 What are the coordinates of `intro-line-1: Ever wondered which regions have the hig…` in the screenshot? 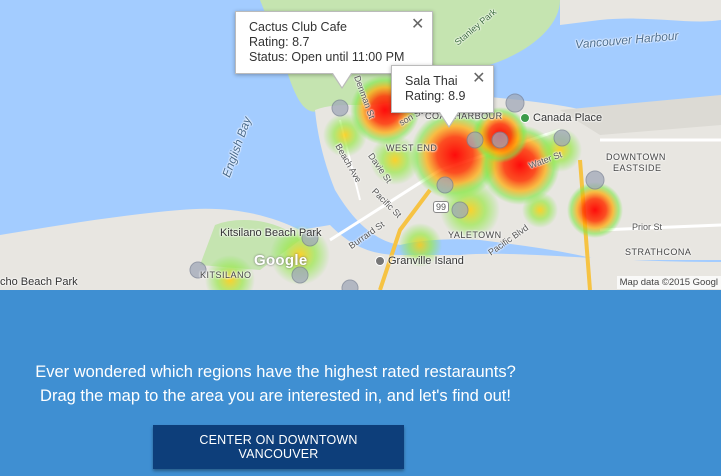 It's located at (275, 372).